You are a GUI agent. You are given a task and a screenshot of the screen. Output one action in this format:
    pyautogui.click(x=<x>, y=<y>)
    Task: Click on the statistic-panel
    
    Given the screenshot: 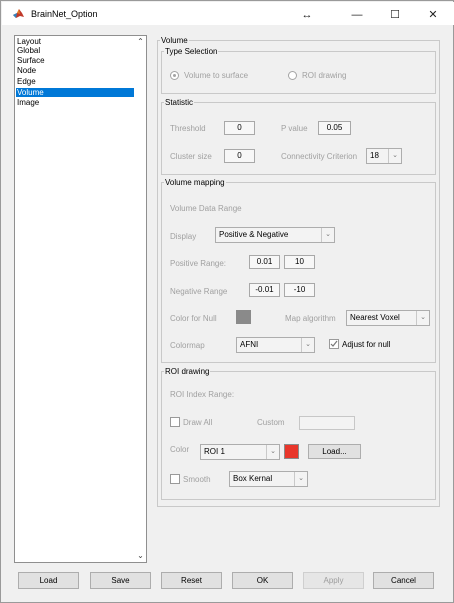 What is the action you would take?
    pyautogui.click(x=298, y=138)
    